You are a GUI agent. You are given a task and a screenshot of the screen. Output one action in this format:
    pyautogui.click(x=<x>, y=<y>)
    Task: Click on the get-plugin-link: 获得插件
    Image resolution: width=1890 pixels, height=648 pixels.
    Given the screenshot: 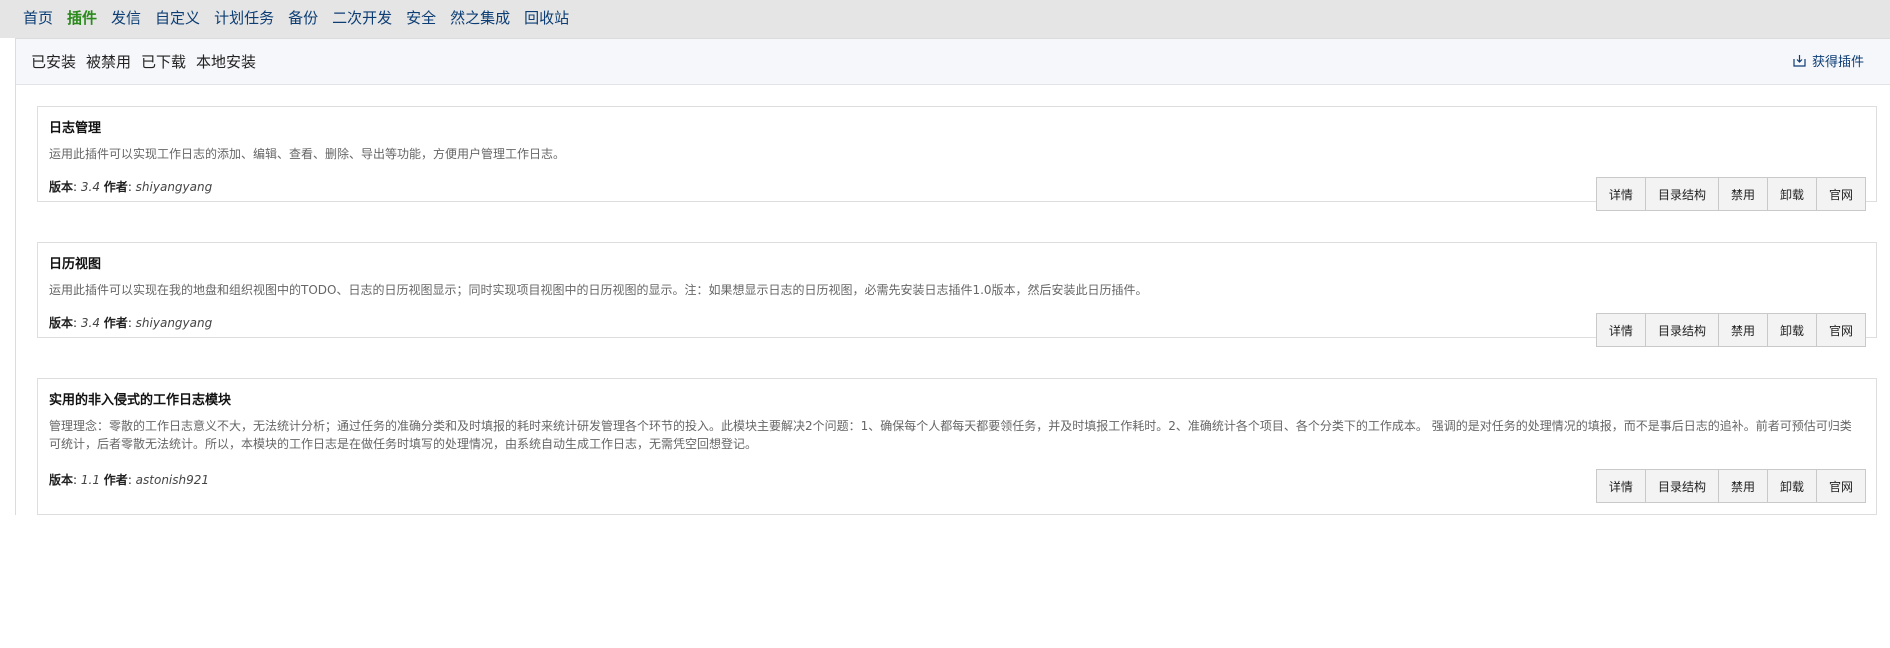 What is the action you would take?
    pyautogui.click(x=1828, y=60)
    